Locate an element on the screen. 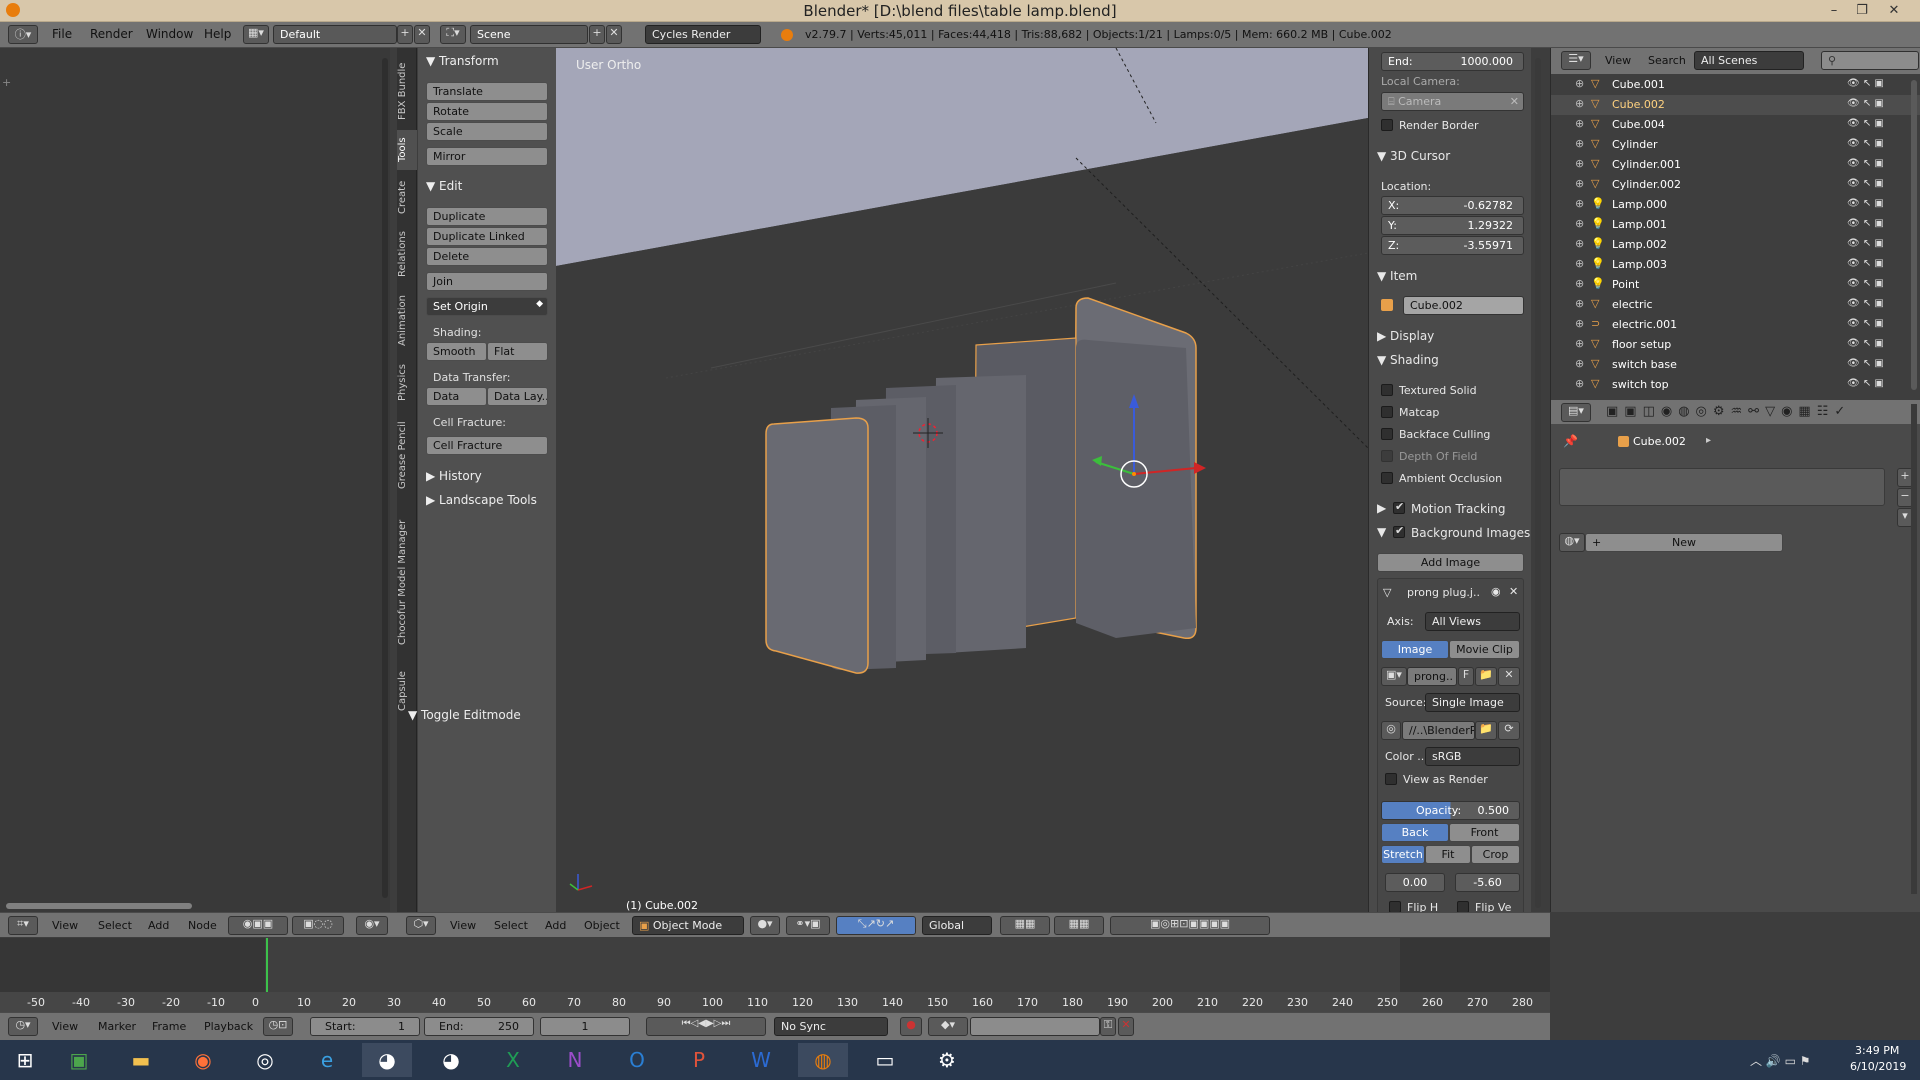 The height and width of the screenshot is (1080, 1920). front-button: Front is located at coordinates (1484, 832).